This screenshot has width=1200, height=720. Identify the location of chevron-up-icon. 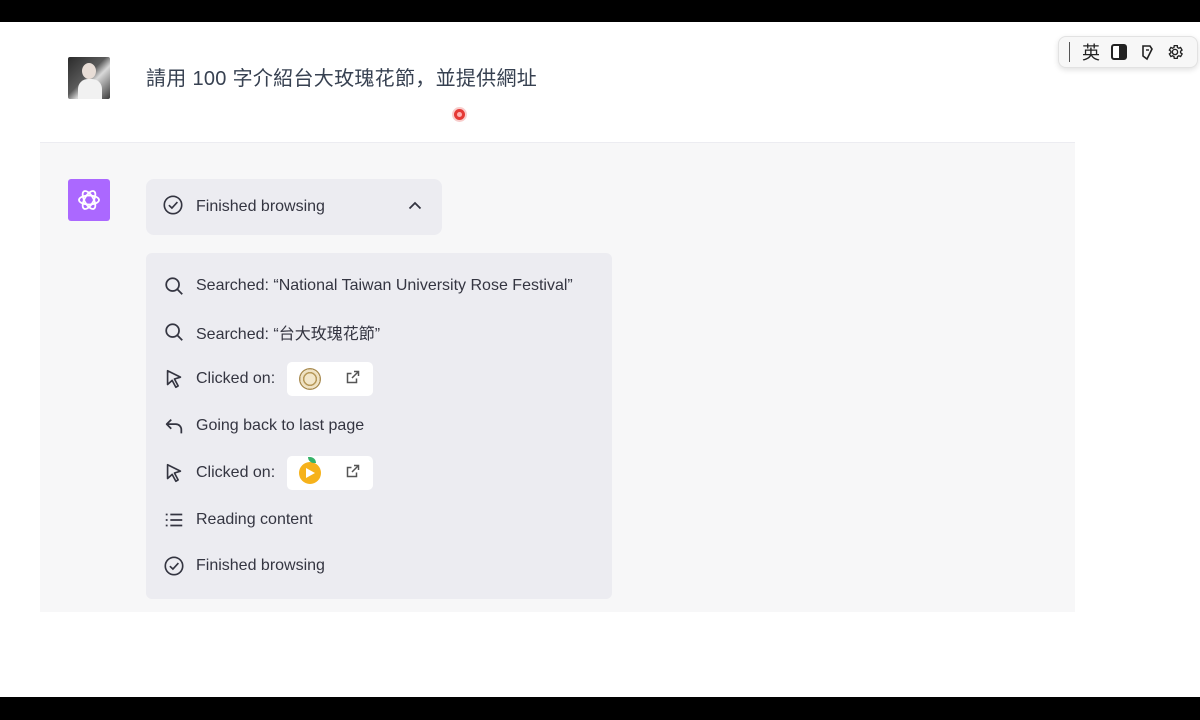
(415, 208).